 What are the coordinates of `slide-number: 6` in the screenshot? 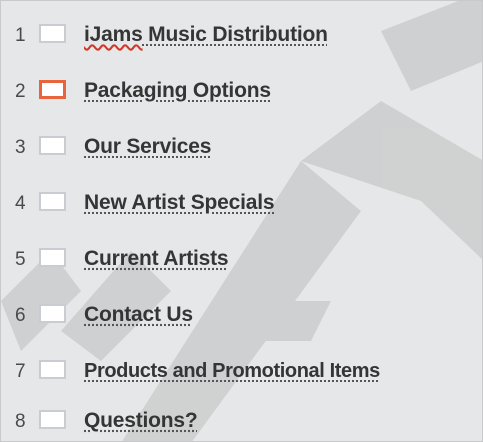 It's located at (20, 315).